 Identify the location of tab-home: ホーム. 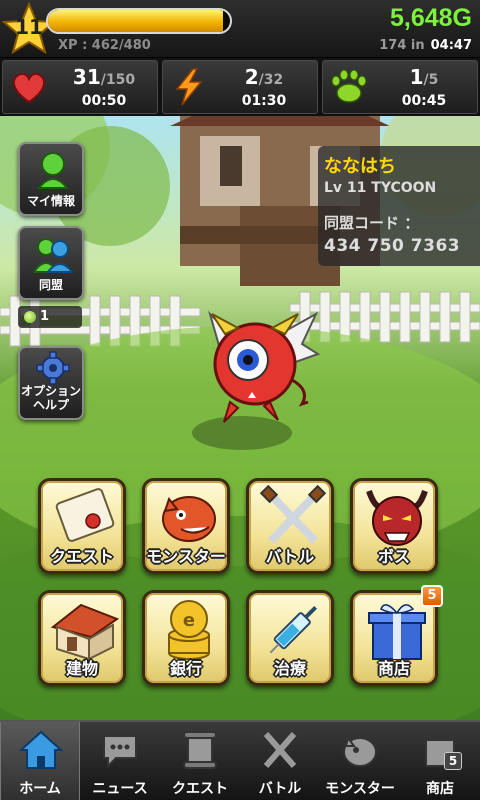
(40, 761).